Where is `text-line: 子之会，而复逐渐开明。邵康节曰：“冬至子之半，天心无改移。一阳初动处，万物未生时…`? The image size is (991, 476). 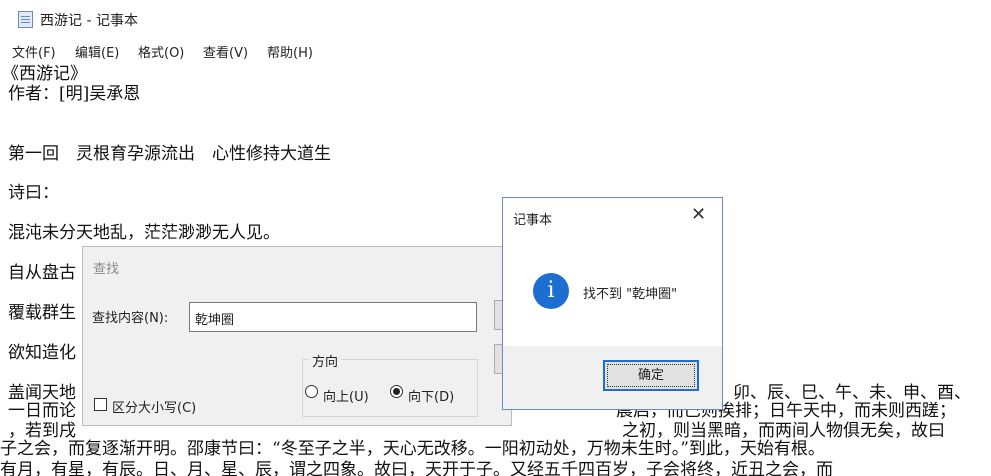 text-line: 子之会，而复逐渐开明。邵康节曰：“冬至子之半，天心无改移。一阳初动处，万物未生时… is located at coordinates (412, 449).